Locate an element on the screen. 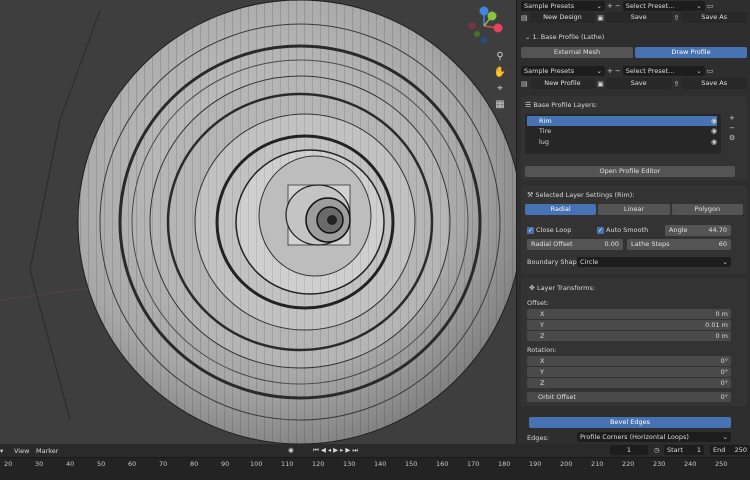 The image size is (750, 480). frame-tick: 100 is located at coordinates (256, 464).